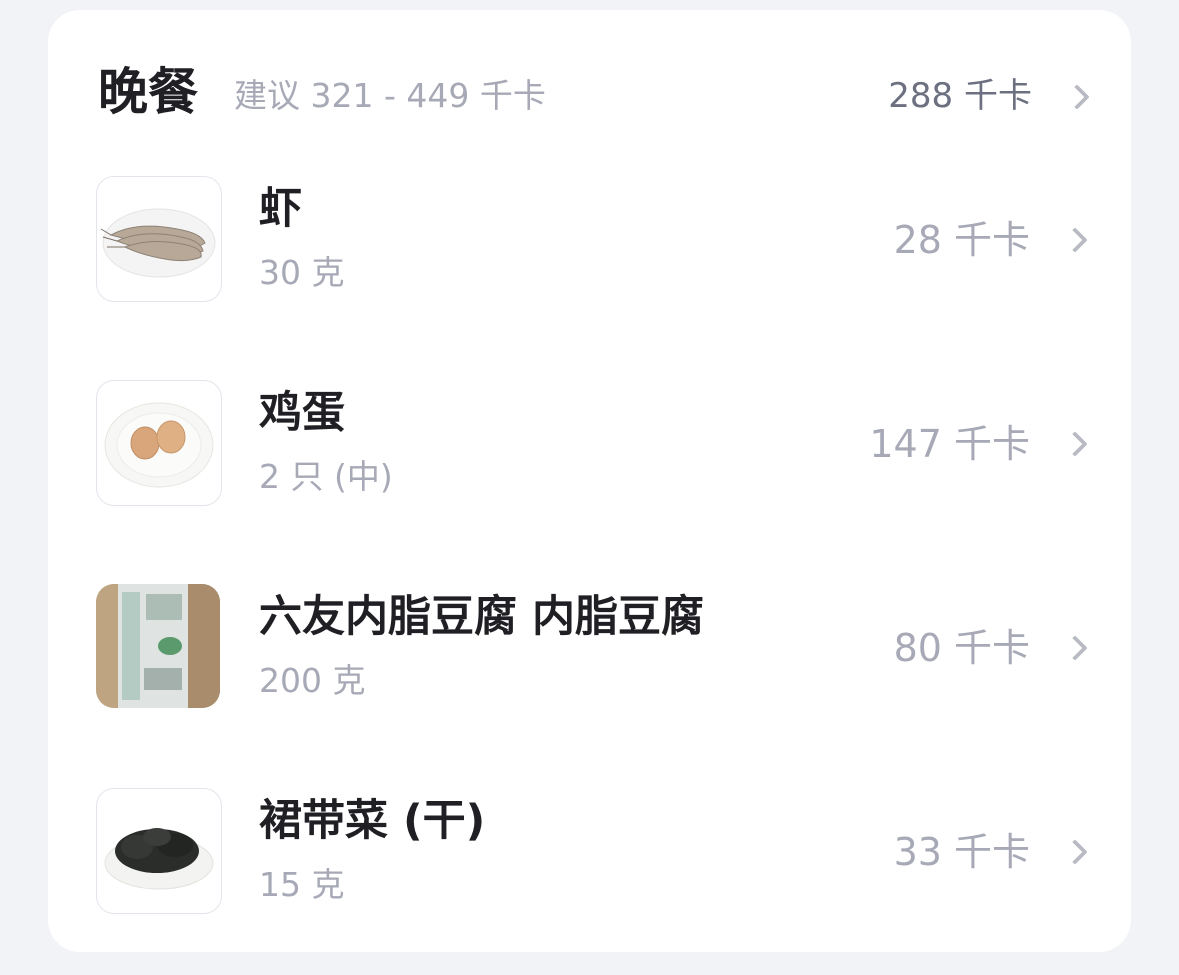 This screenshot has height=975, width=1179. What do you see at coordinates (961, 648) in the screenshot?
I see `food-calories: 80 千卡` at bounding box center [961, 648].